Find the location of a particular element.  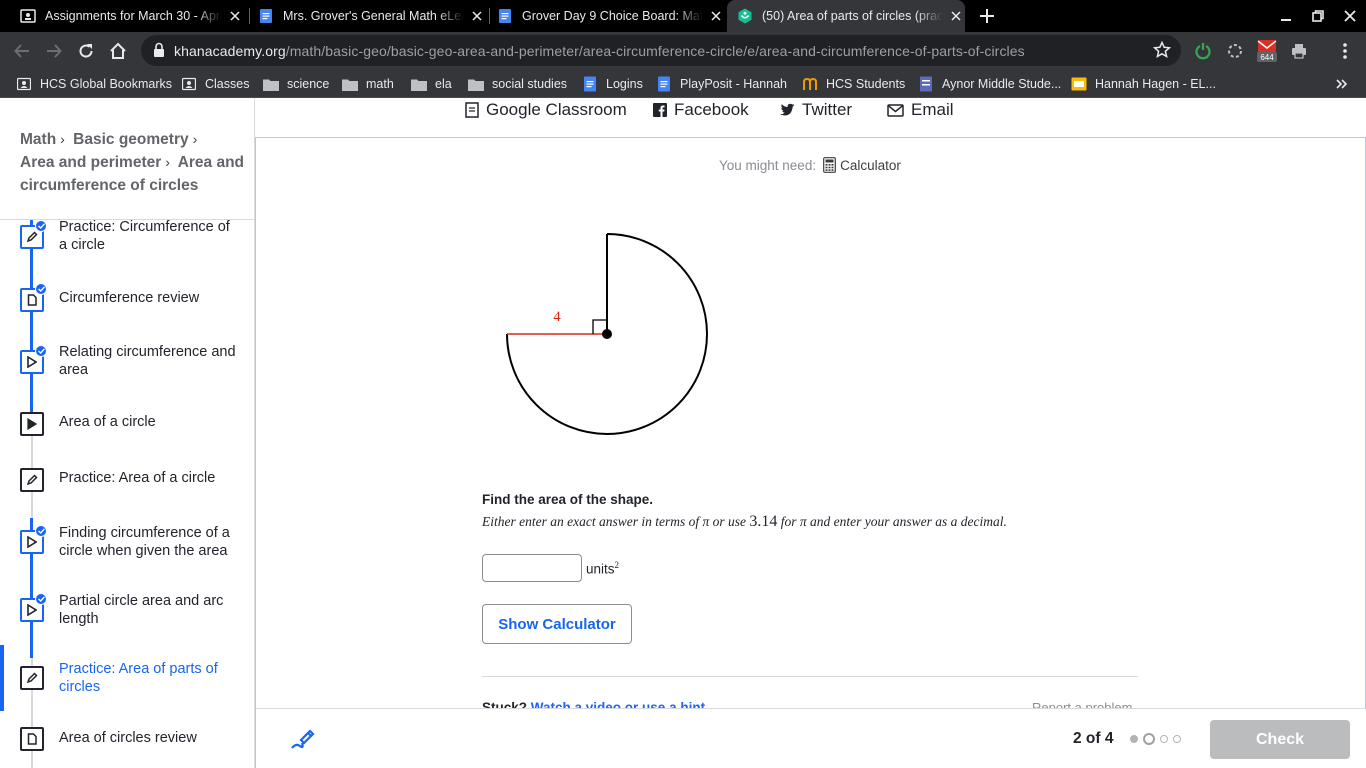

classroom-icon is located at coordinates (28, 16).